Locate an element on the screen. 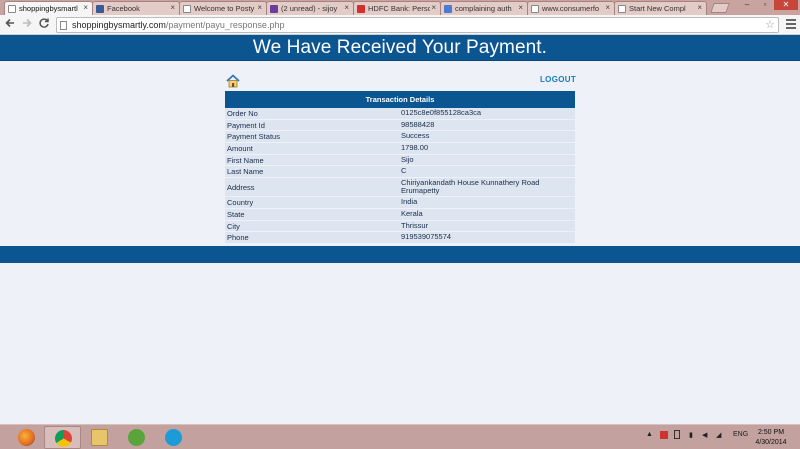 Image resolution: width=800 pixels, height=449 pixels. table-row: Amount 1798.00 is located at coordinates (400, 149).